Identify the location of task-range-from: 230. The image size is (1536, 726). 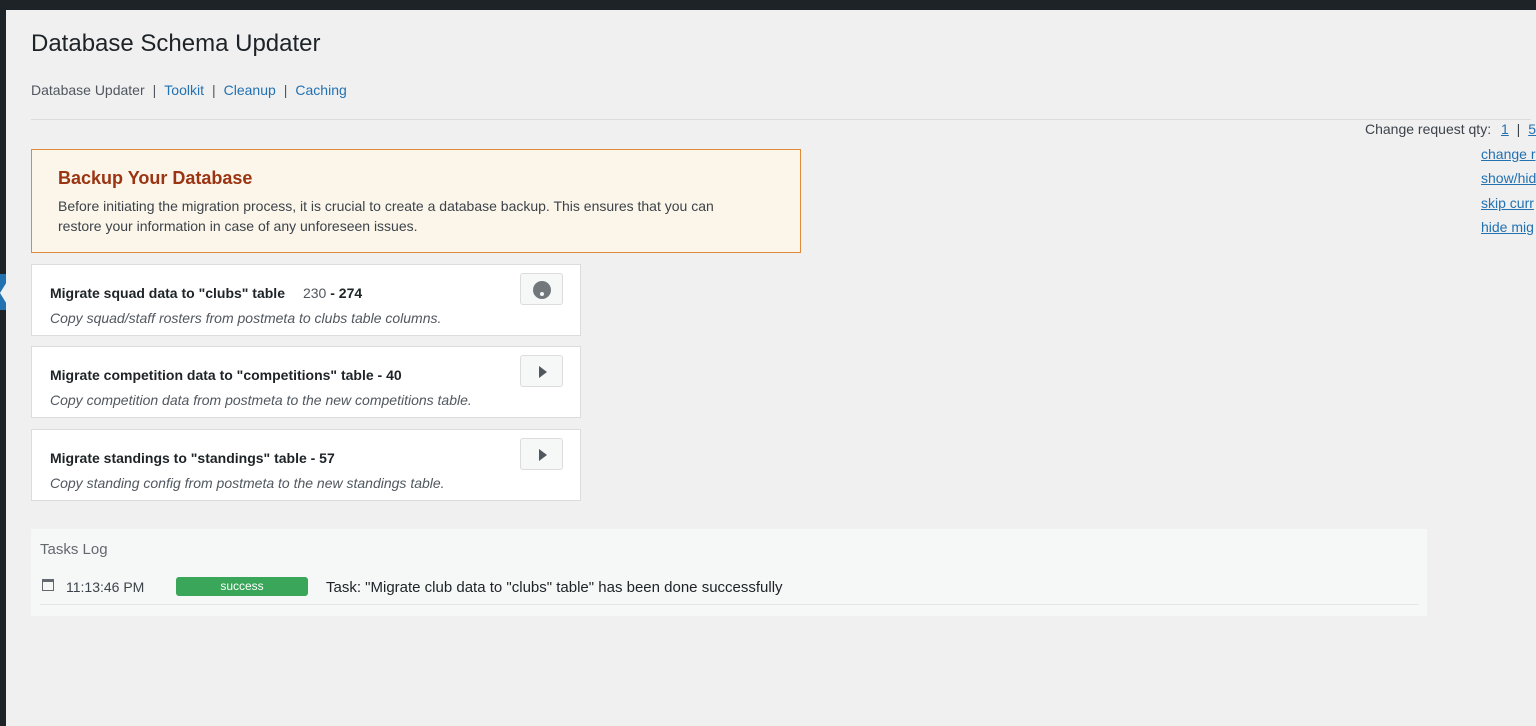
(314, 293).